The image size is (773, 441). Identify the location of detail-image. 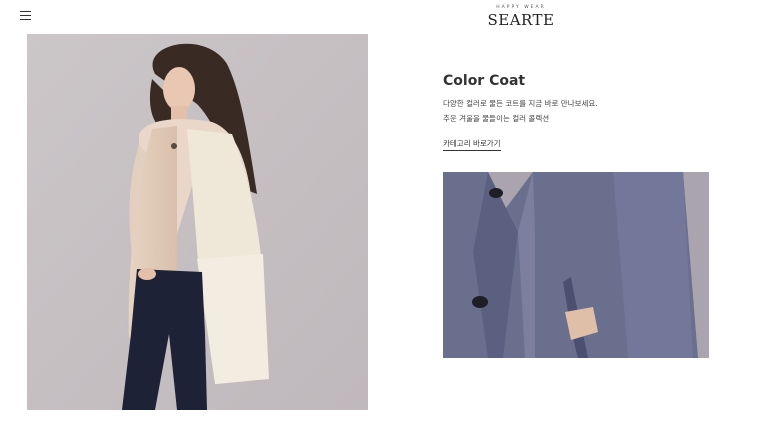
(576, 265).